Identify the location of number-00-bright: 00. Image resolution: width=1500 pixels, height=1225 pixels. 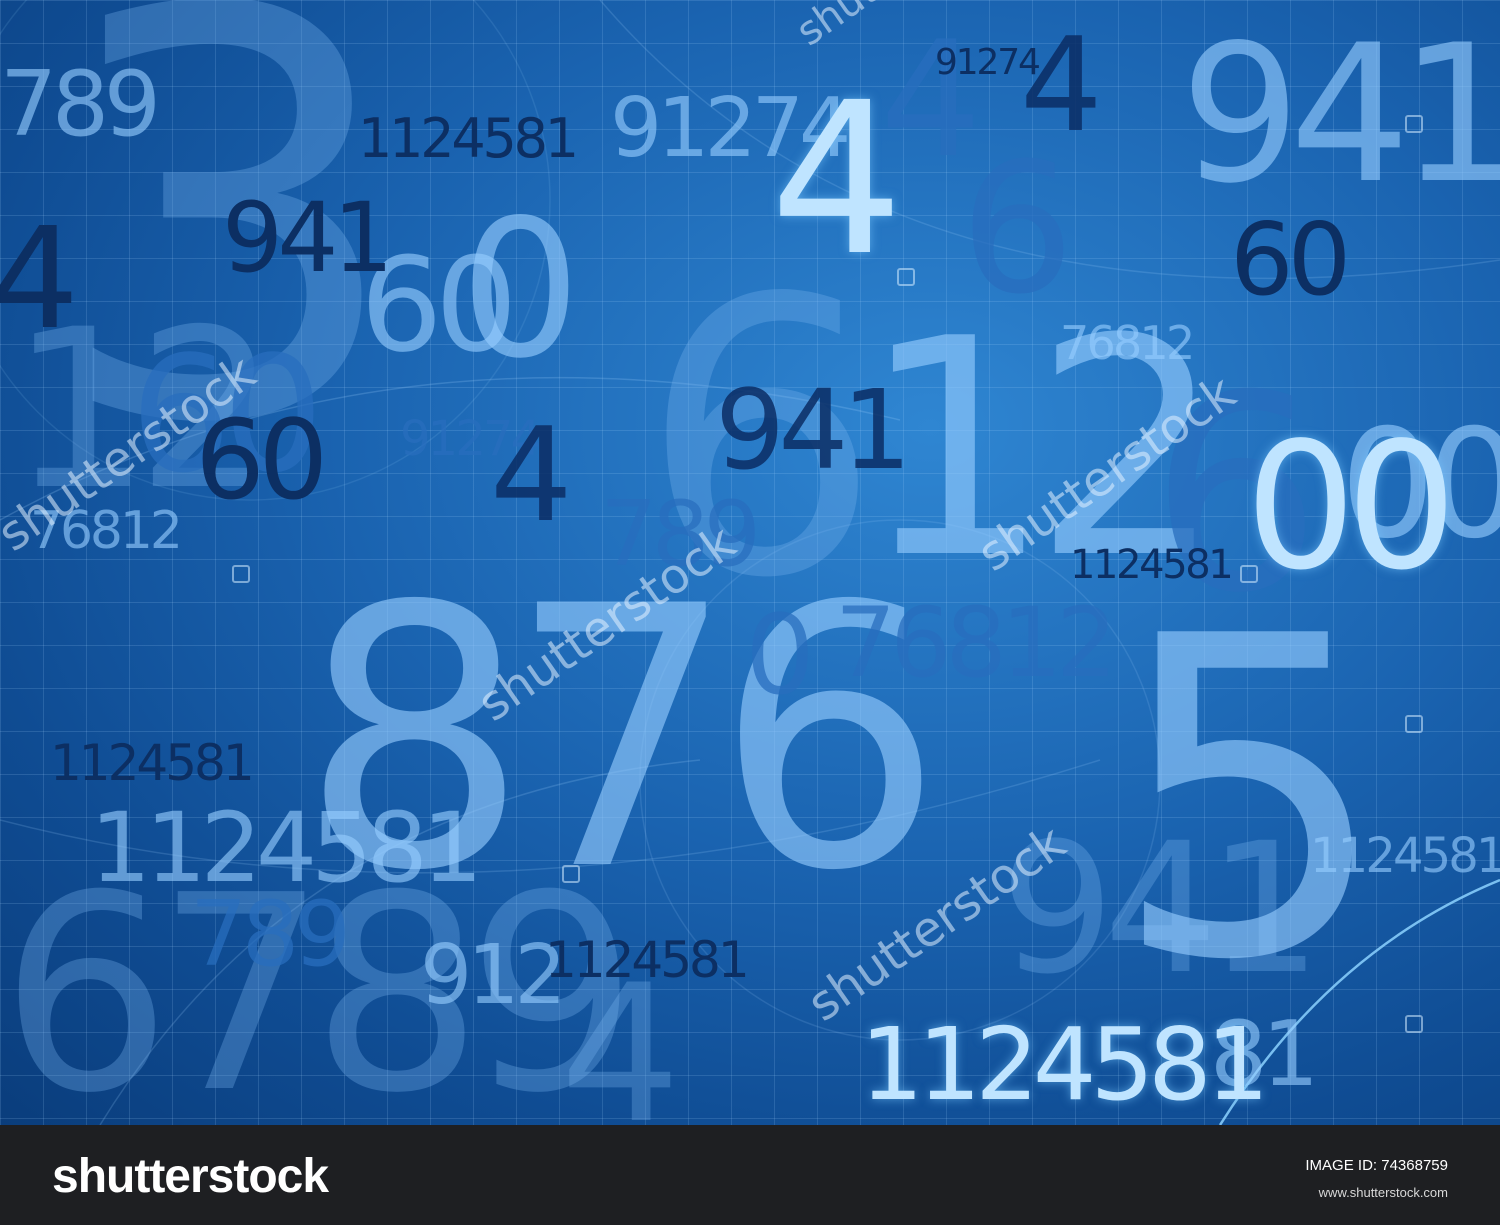
(1351, 507).